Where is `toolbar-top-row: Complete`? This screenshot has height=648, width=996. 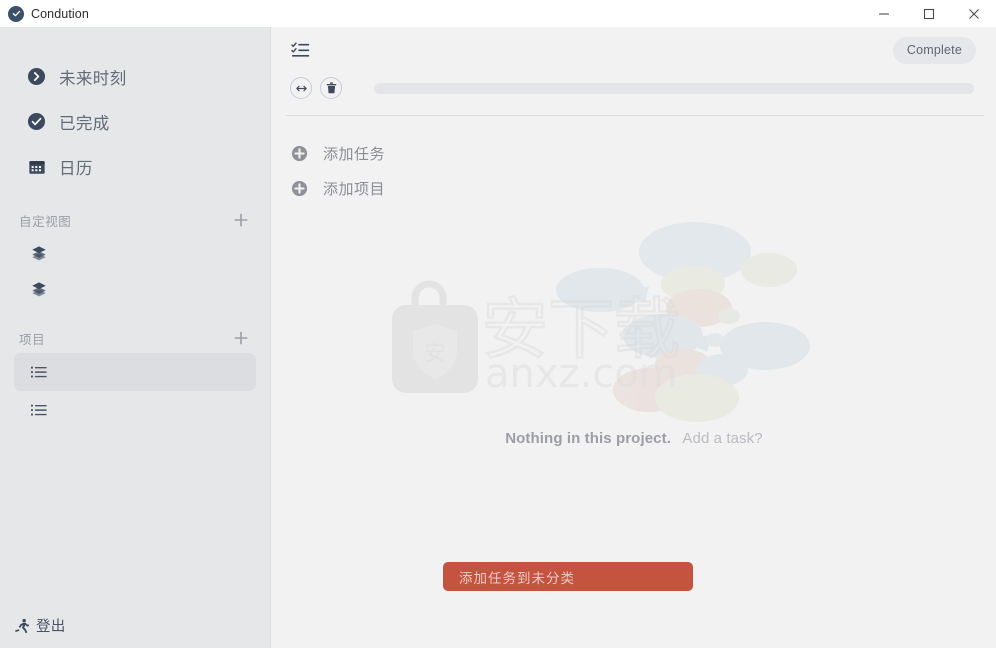
toolbar-top-row: Complete is located at coordinates (633, 50).